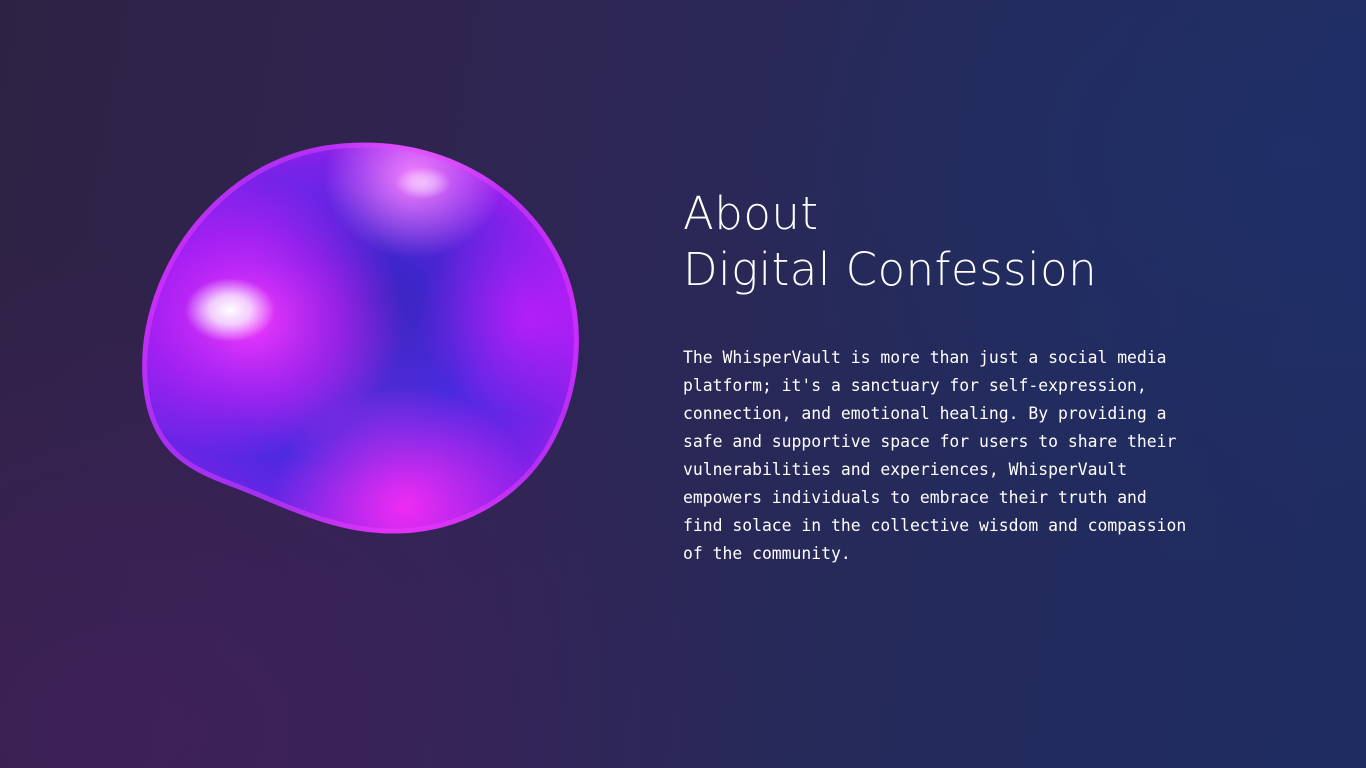 The width and height of the screenshot is (1366, 768). I want to click on page-title: About Digital Confession, so click(963, 242).